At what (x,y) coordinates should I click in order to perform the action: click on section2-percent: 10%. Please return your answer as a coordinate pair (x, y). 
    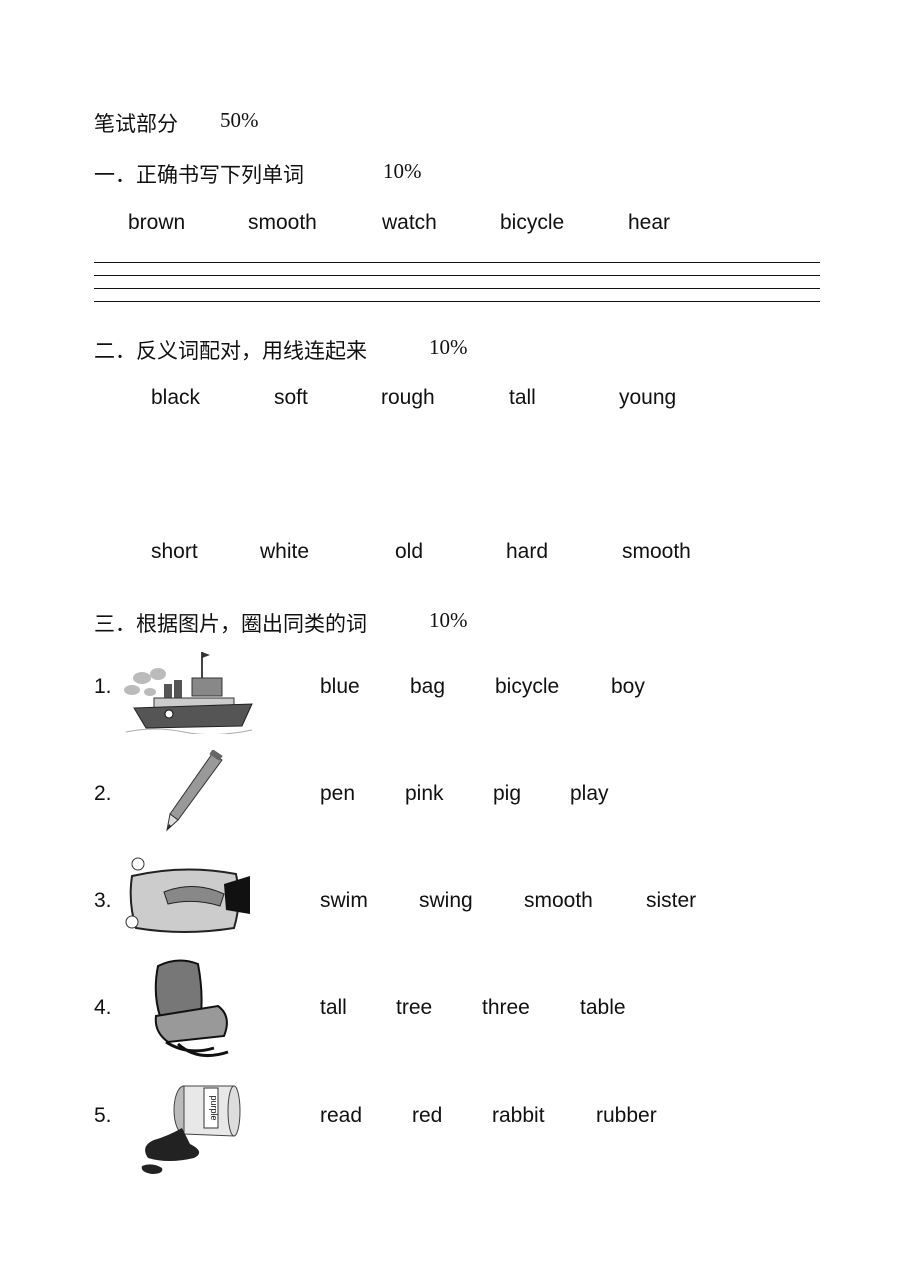
    Looking at the image, I should click on (448, 347).